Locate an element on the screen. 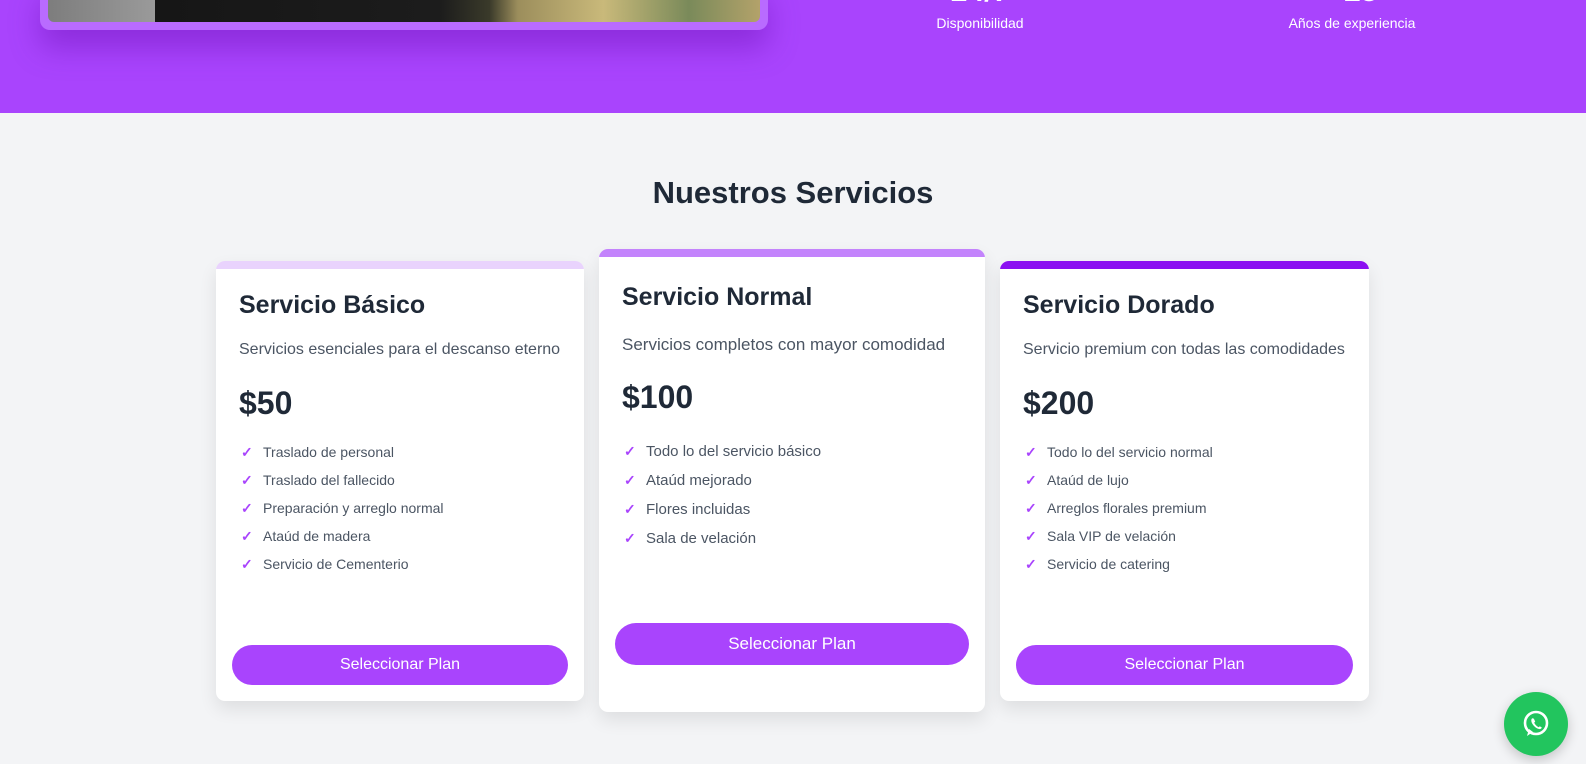 This screenshot has width=1586, height=770. stat-value: +25 is located at coordinates (1352, 4).